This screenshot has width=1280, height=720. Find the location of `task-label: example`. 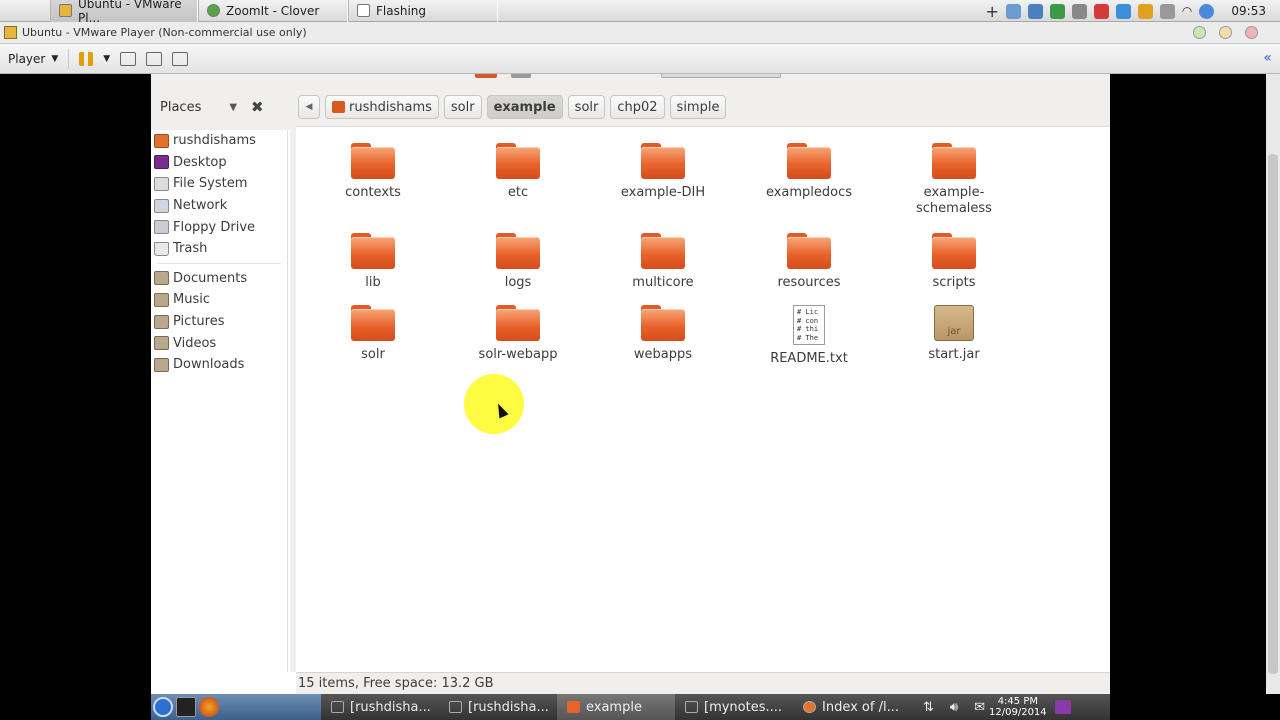

task-label: example is located at coordinates (614, 707).